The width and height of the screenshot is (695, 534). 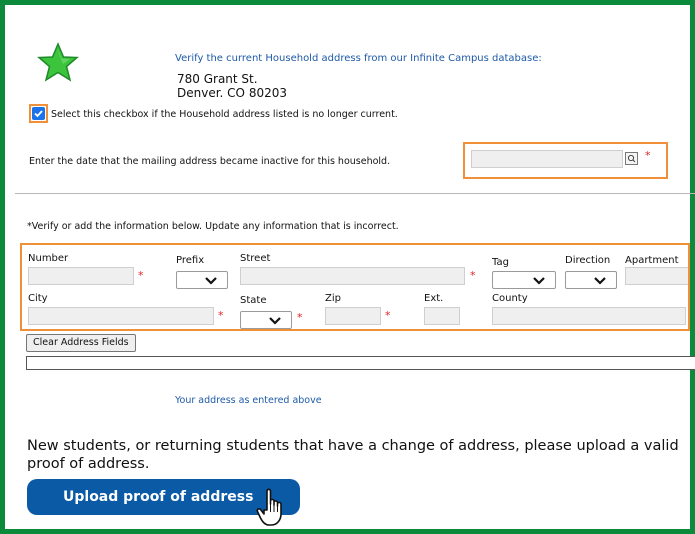 I want to click on tag-select, so click(x=524, y=280).